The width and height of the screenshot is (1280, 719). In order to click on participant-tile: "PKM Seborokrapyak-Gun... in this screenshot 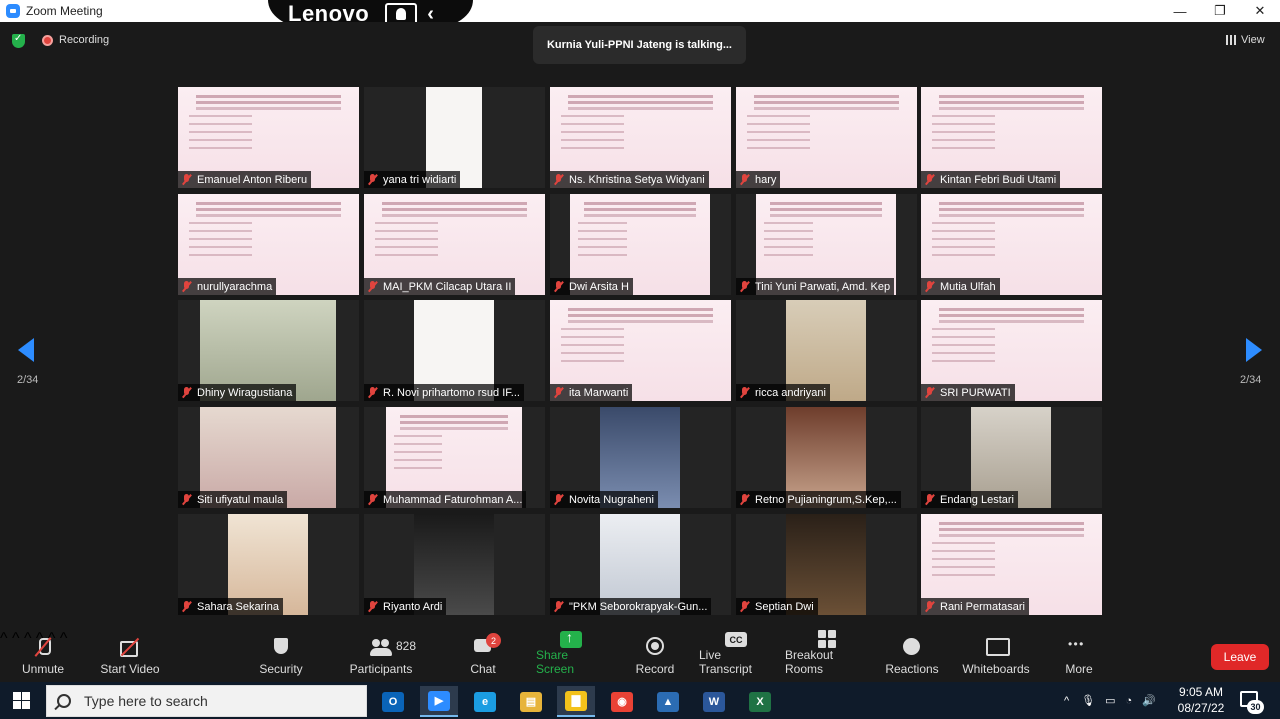, I will do `click(640, 564)`.